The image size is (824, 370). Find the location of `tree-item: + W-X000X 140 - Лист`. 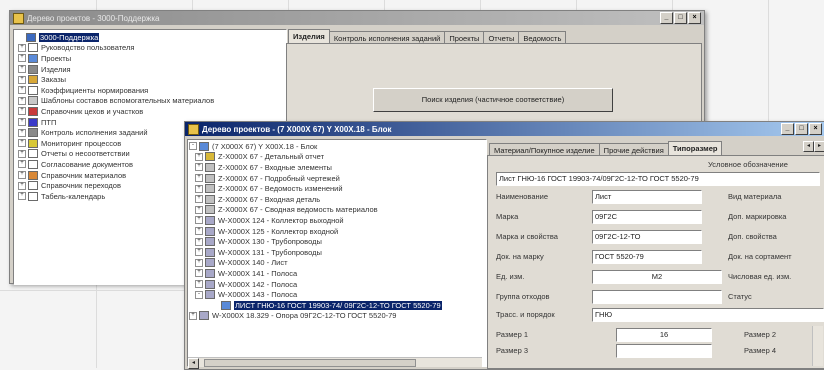

tree-item: + W-X000X 140 - Лист is located at coordinates (337, 263).